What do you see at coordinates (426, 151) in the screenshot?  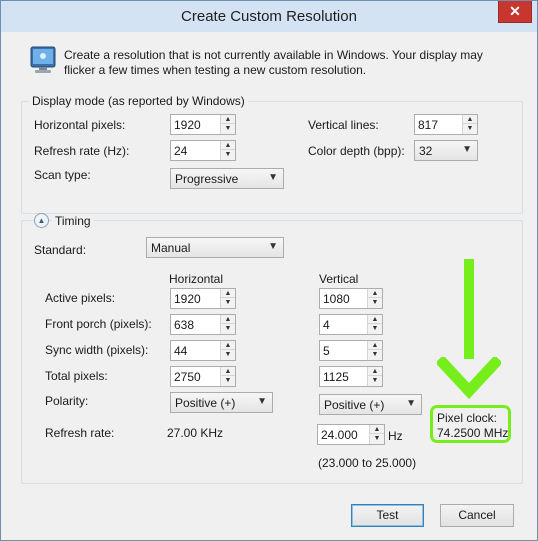 I see `color-depth-value: 32` at bounding box center [426, 151].